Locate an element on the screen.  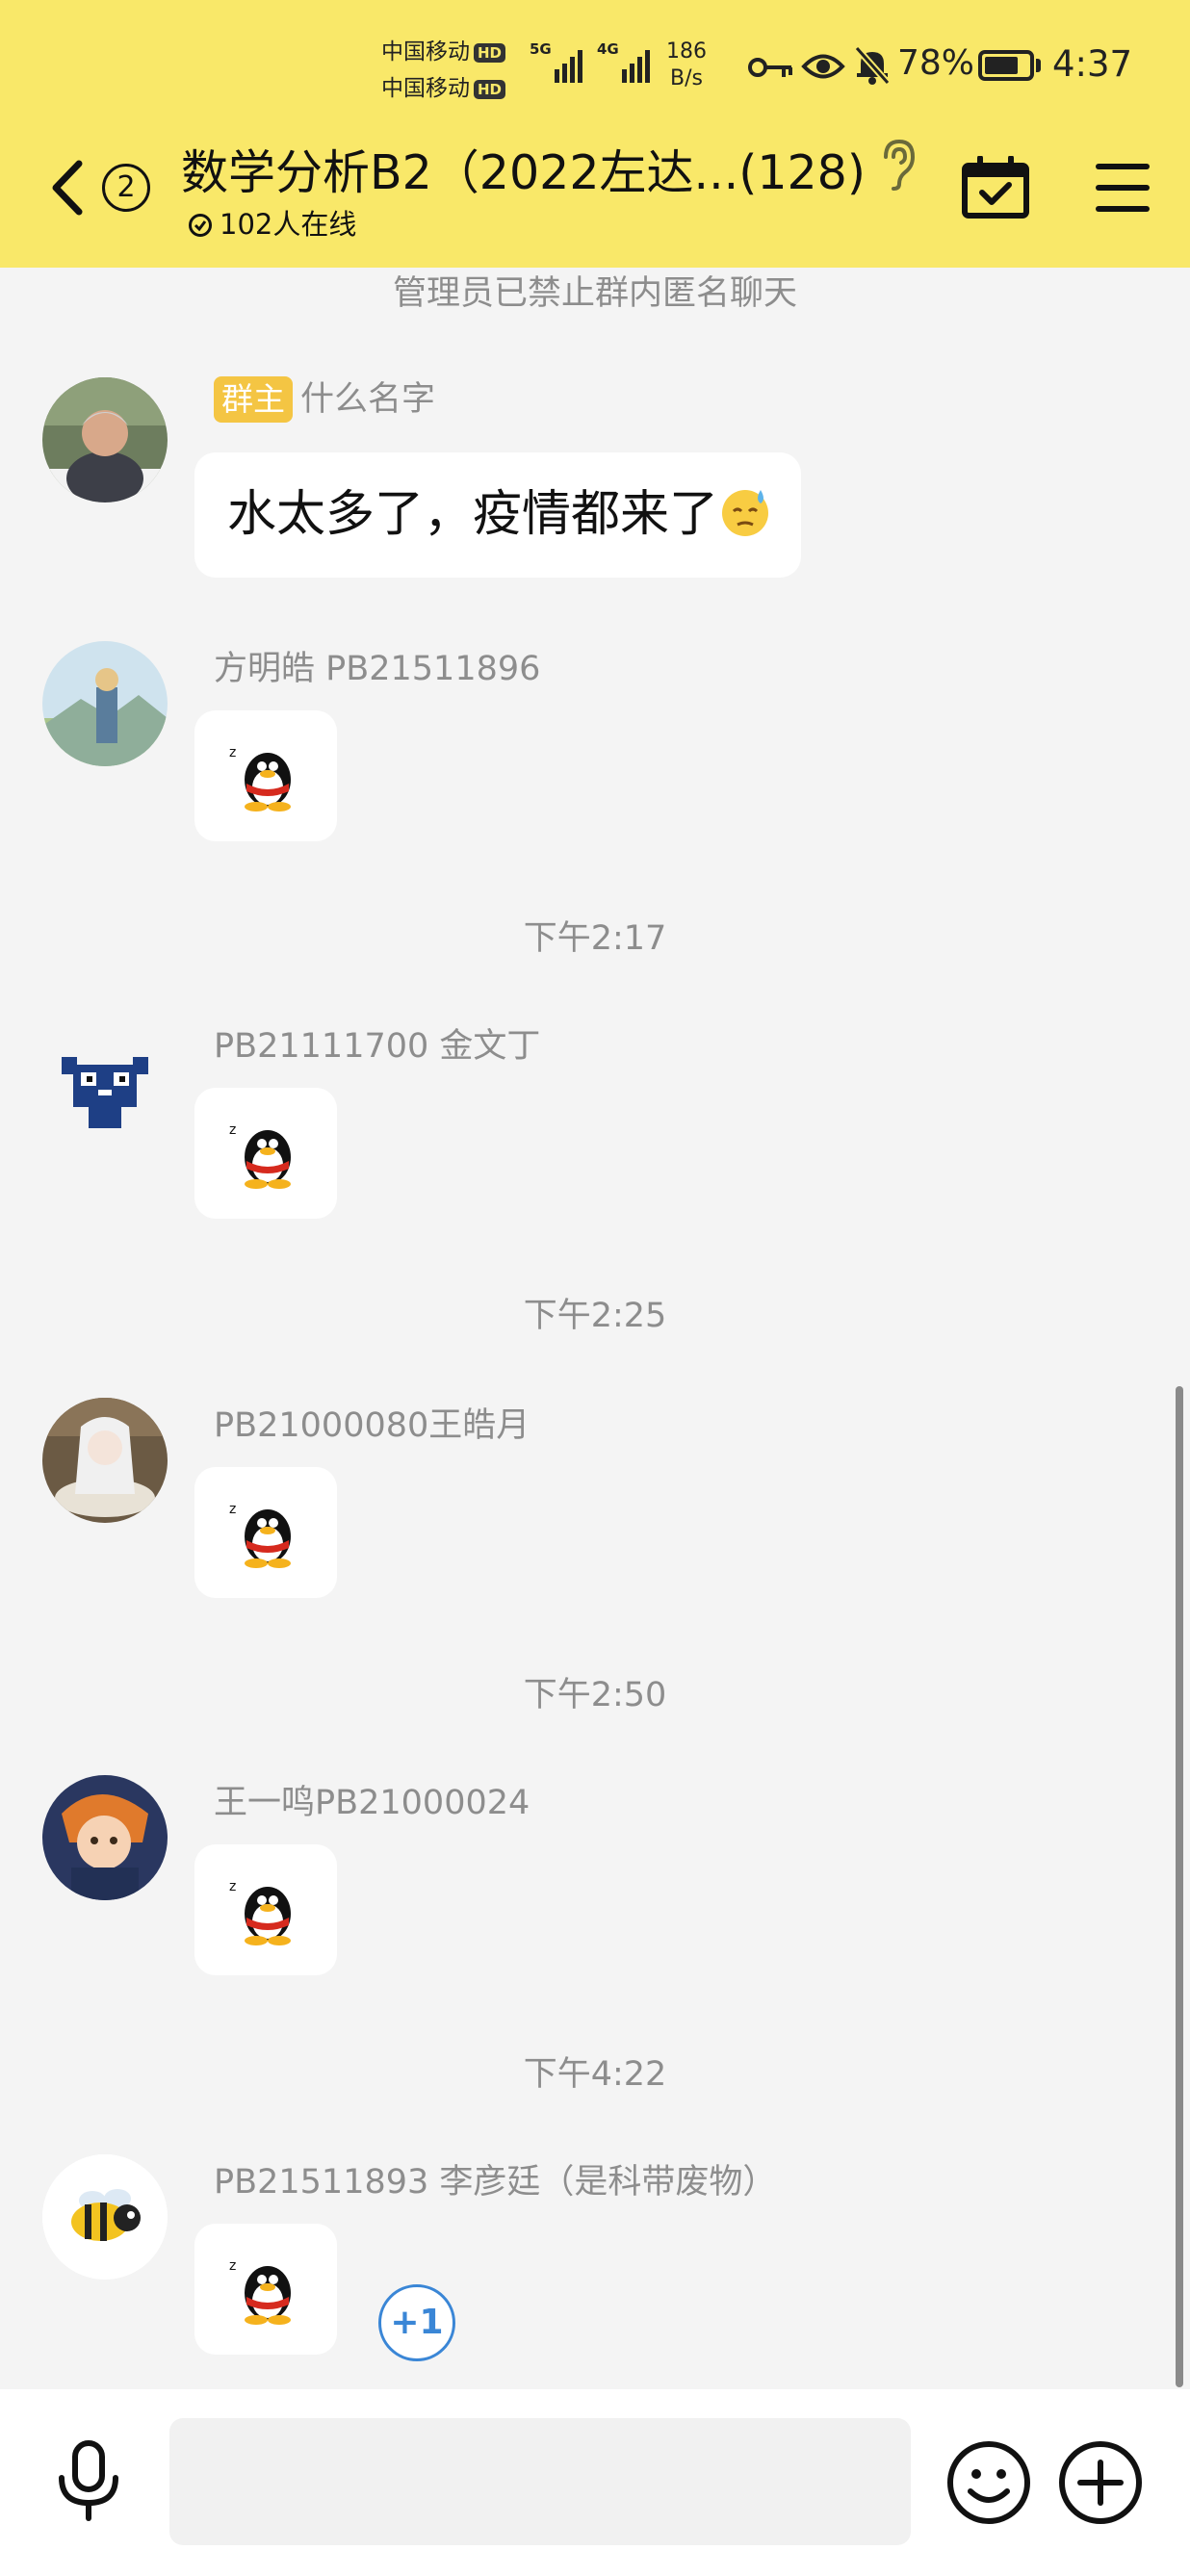
message-text: 水太多了，疫情都来了 is located at coordinates (473, 514).